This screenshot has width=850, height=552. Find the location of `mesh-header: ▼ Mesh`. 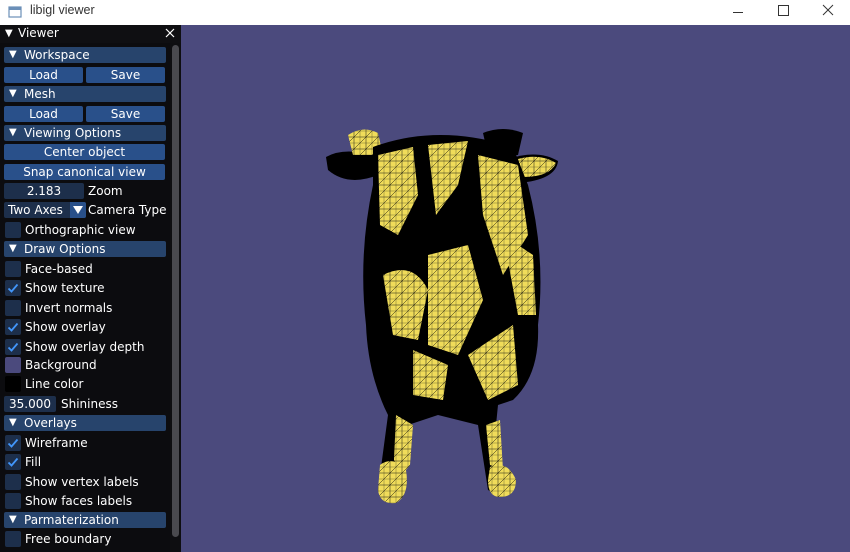

mesh-header: ▼ Mesh is located at coordinates (85, 94).